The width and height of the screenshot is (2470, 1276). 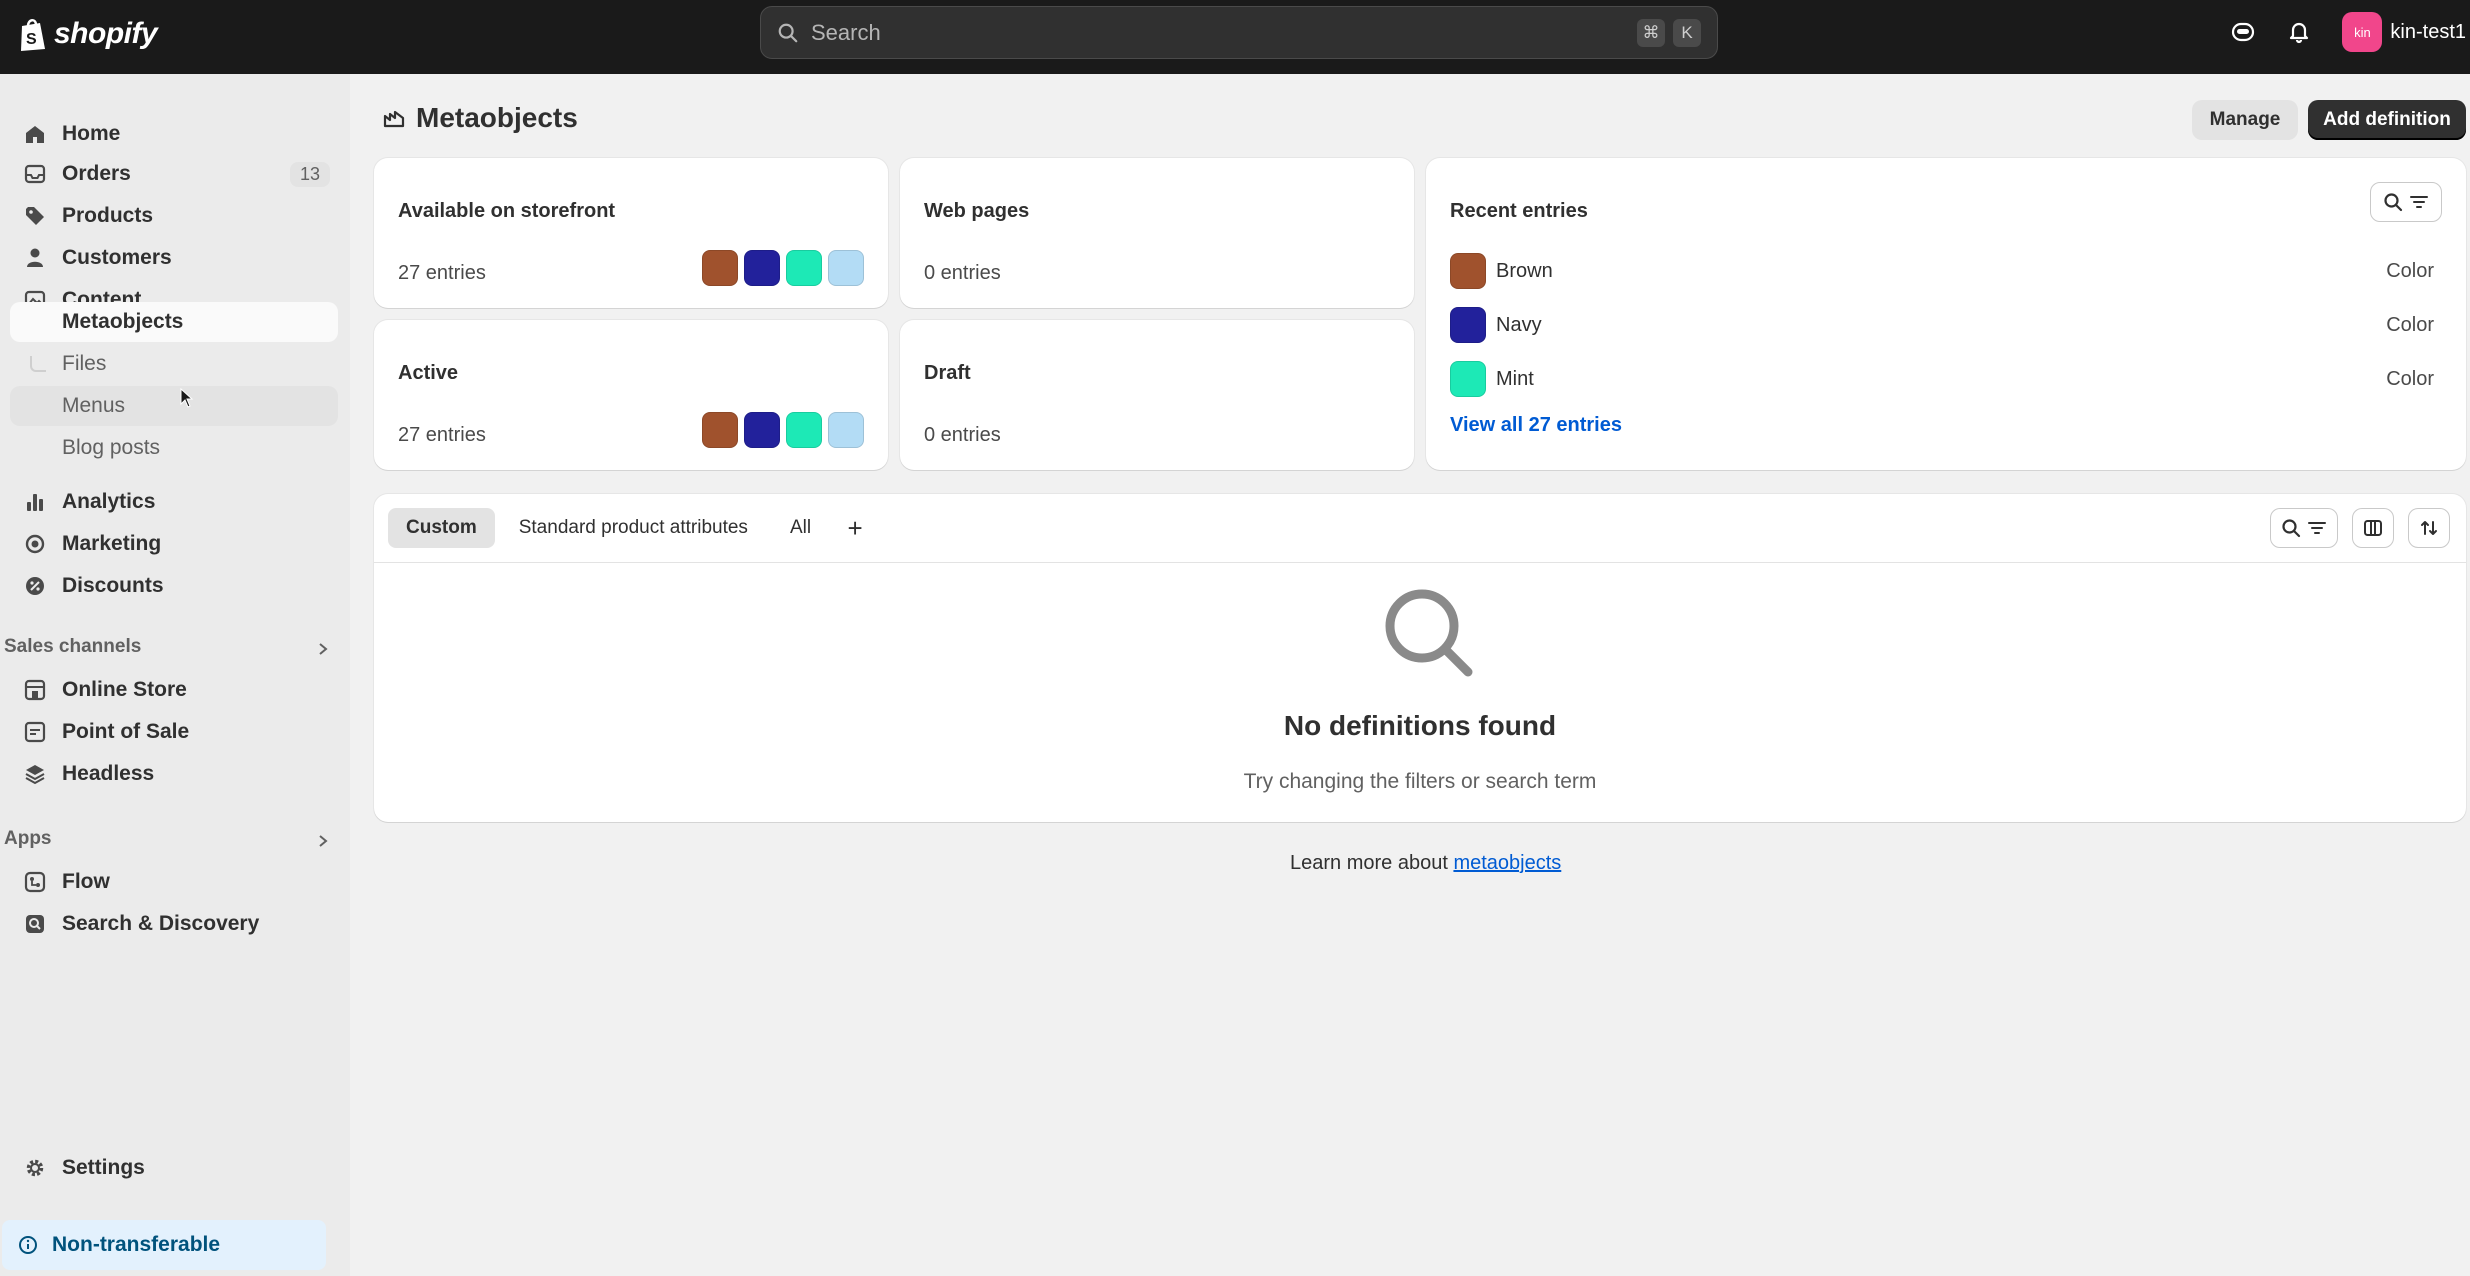 I want to click on learn-more: Learn more about metaobjects, so click(x=1425, y=863).